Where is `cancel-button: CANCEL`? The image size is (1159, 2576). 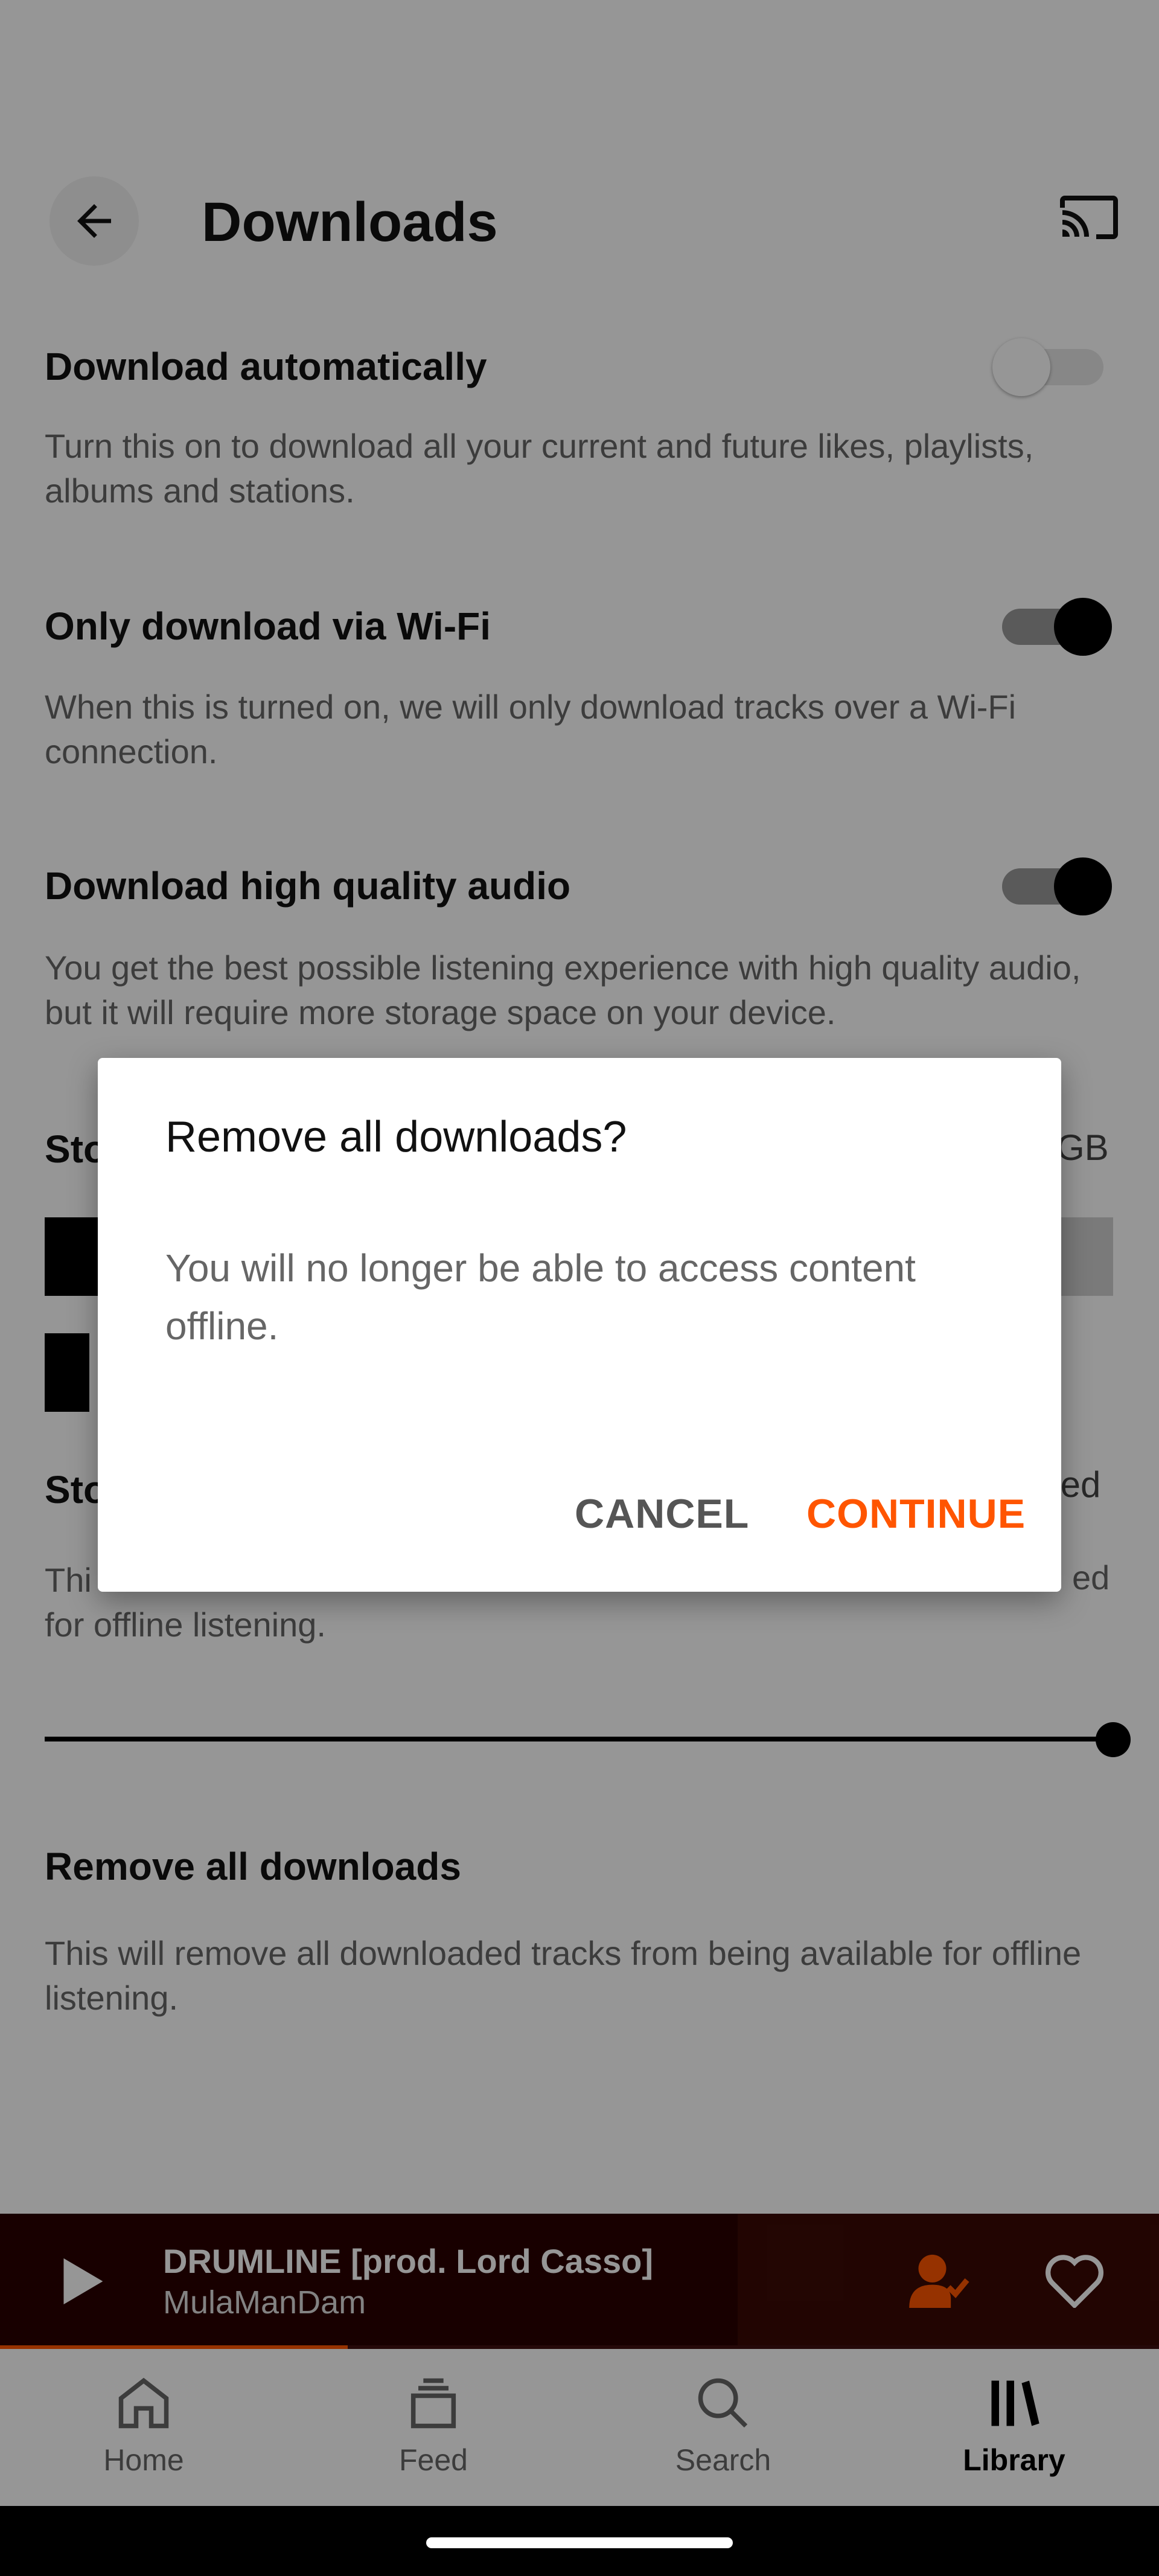
cancel-button: CANCEL is located at coordinates (662, 1513).